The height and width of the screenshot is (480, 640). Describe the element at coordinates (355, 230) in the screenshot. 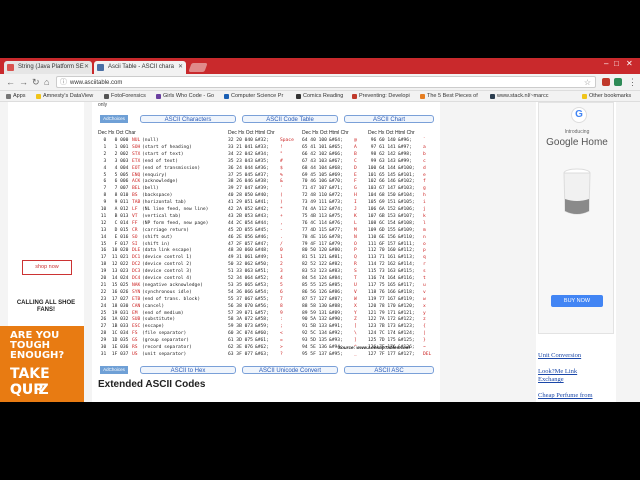

I see `ascii-character: M` at that location.